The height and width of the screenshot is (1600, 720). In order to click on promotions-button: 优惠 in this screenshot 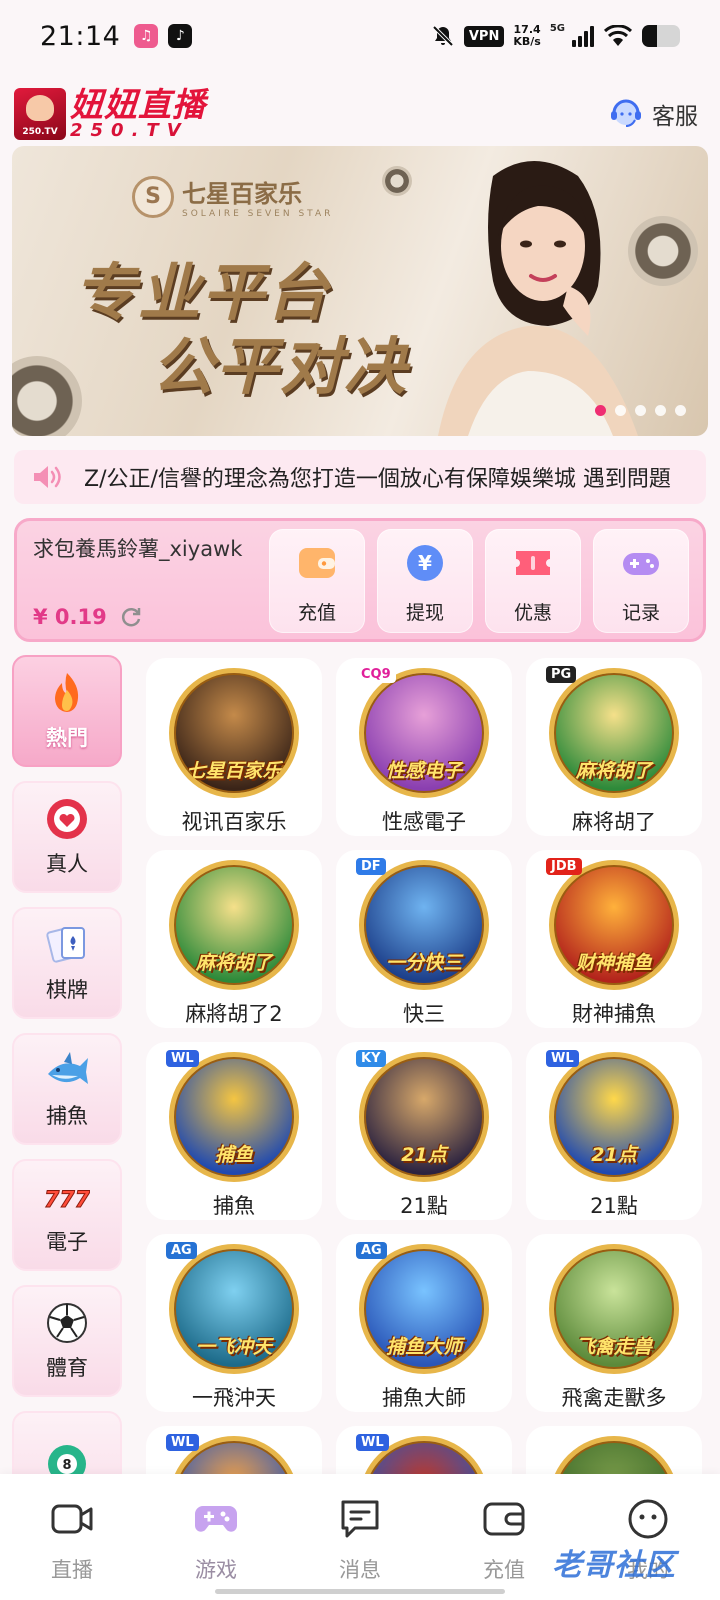, I will do `click(533, 581)`.